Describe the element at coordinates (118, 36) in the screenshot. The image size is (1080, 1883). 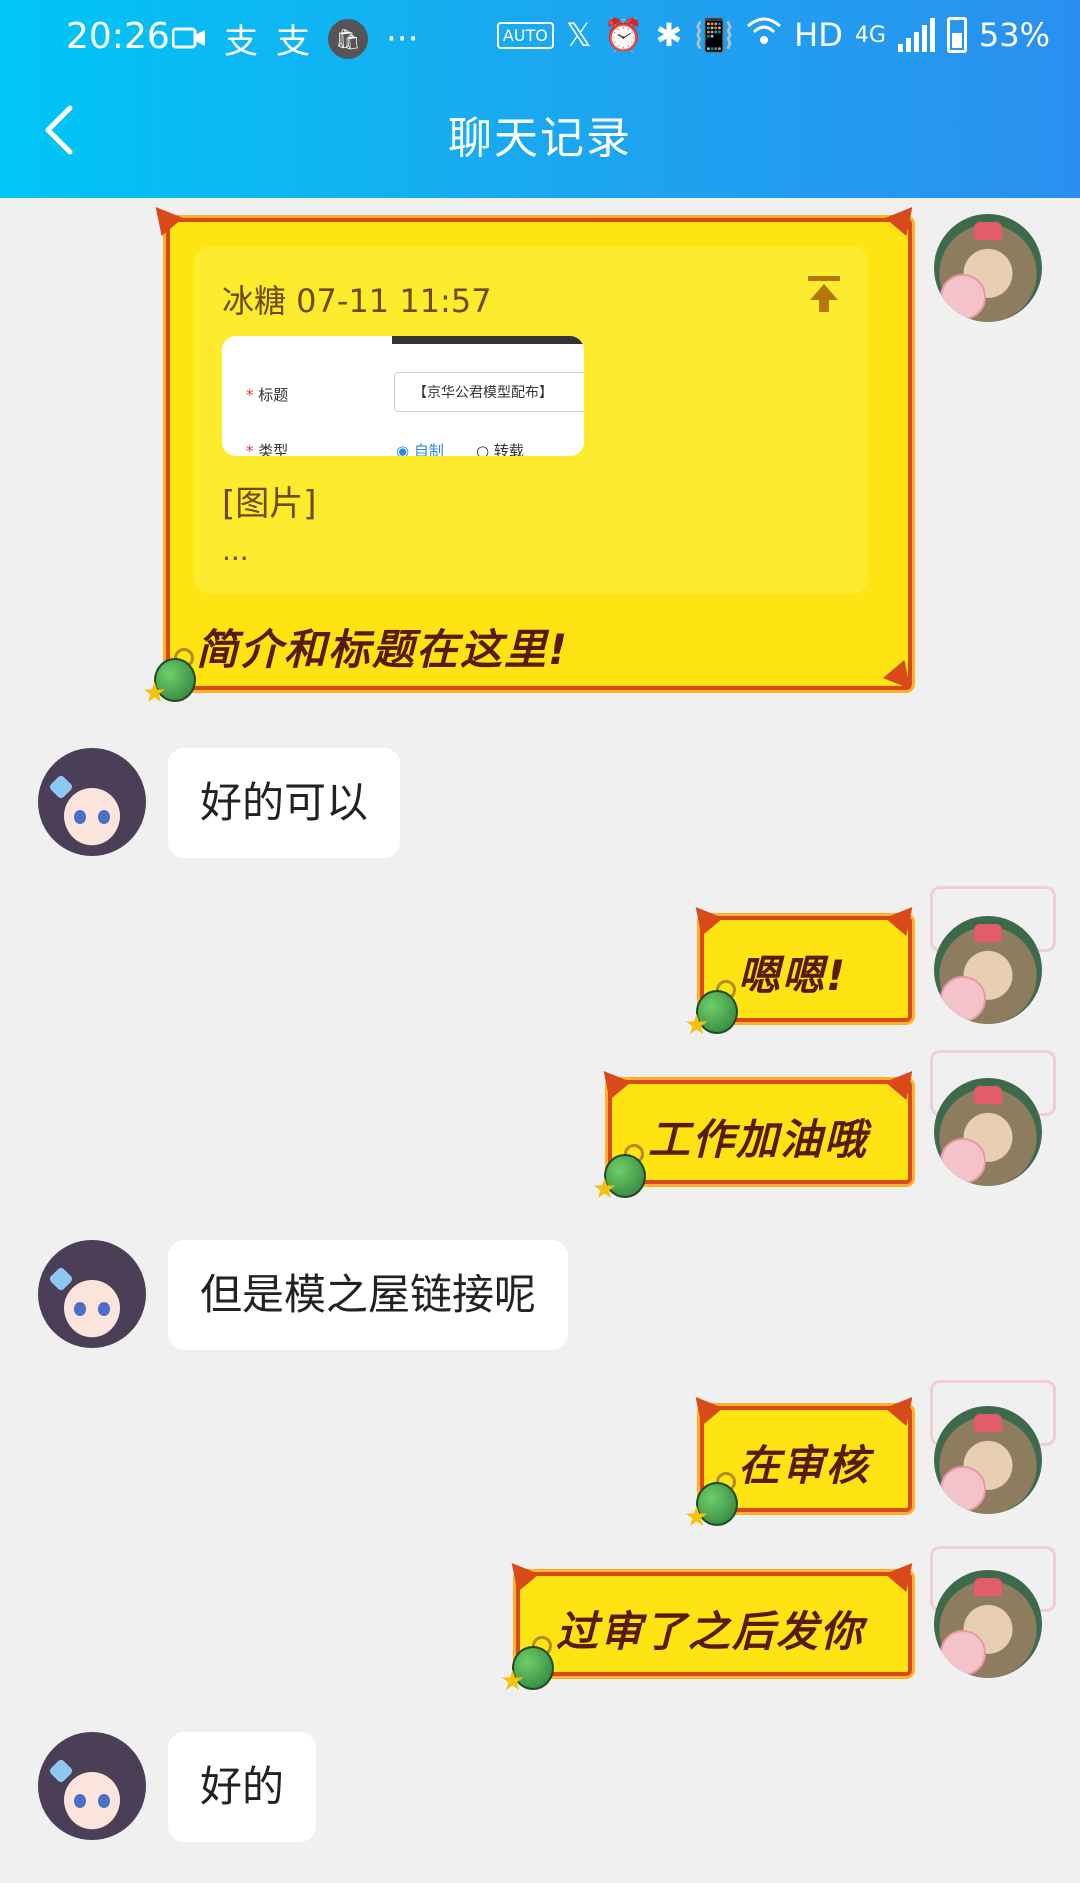
I see `status-time: 20:26` at that location.